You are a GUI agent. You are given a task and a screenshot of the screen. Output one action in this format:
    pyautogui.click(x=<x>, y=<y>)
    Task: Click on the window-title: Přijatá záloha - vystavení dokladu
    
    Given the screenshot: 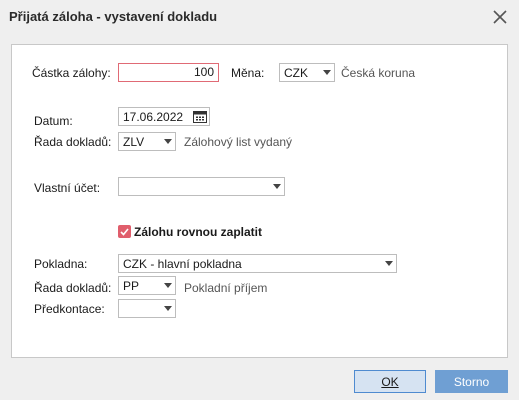 What is the action you would take?
    pyautogui.click(x=113, y=16)
    